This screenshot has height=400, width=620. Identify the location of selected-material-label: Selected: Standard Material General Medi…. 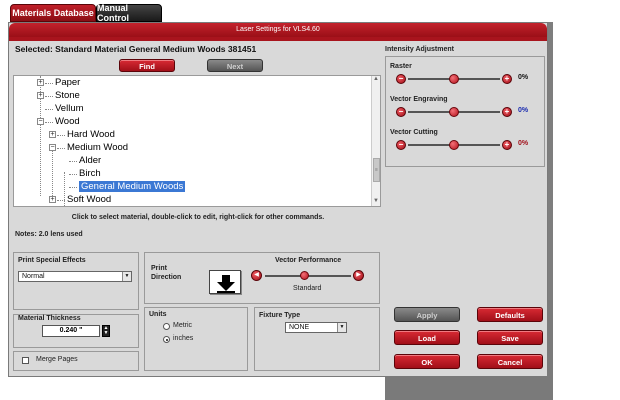
(136, 49).